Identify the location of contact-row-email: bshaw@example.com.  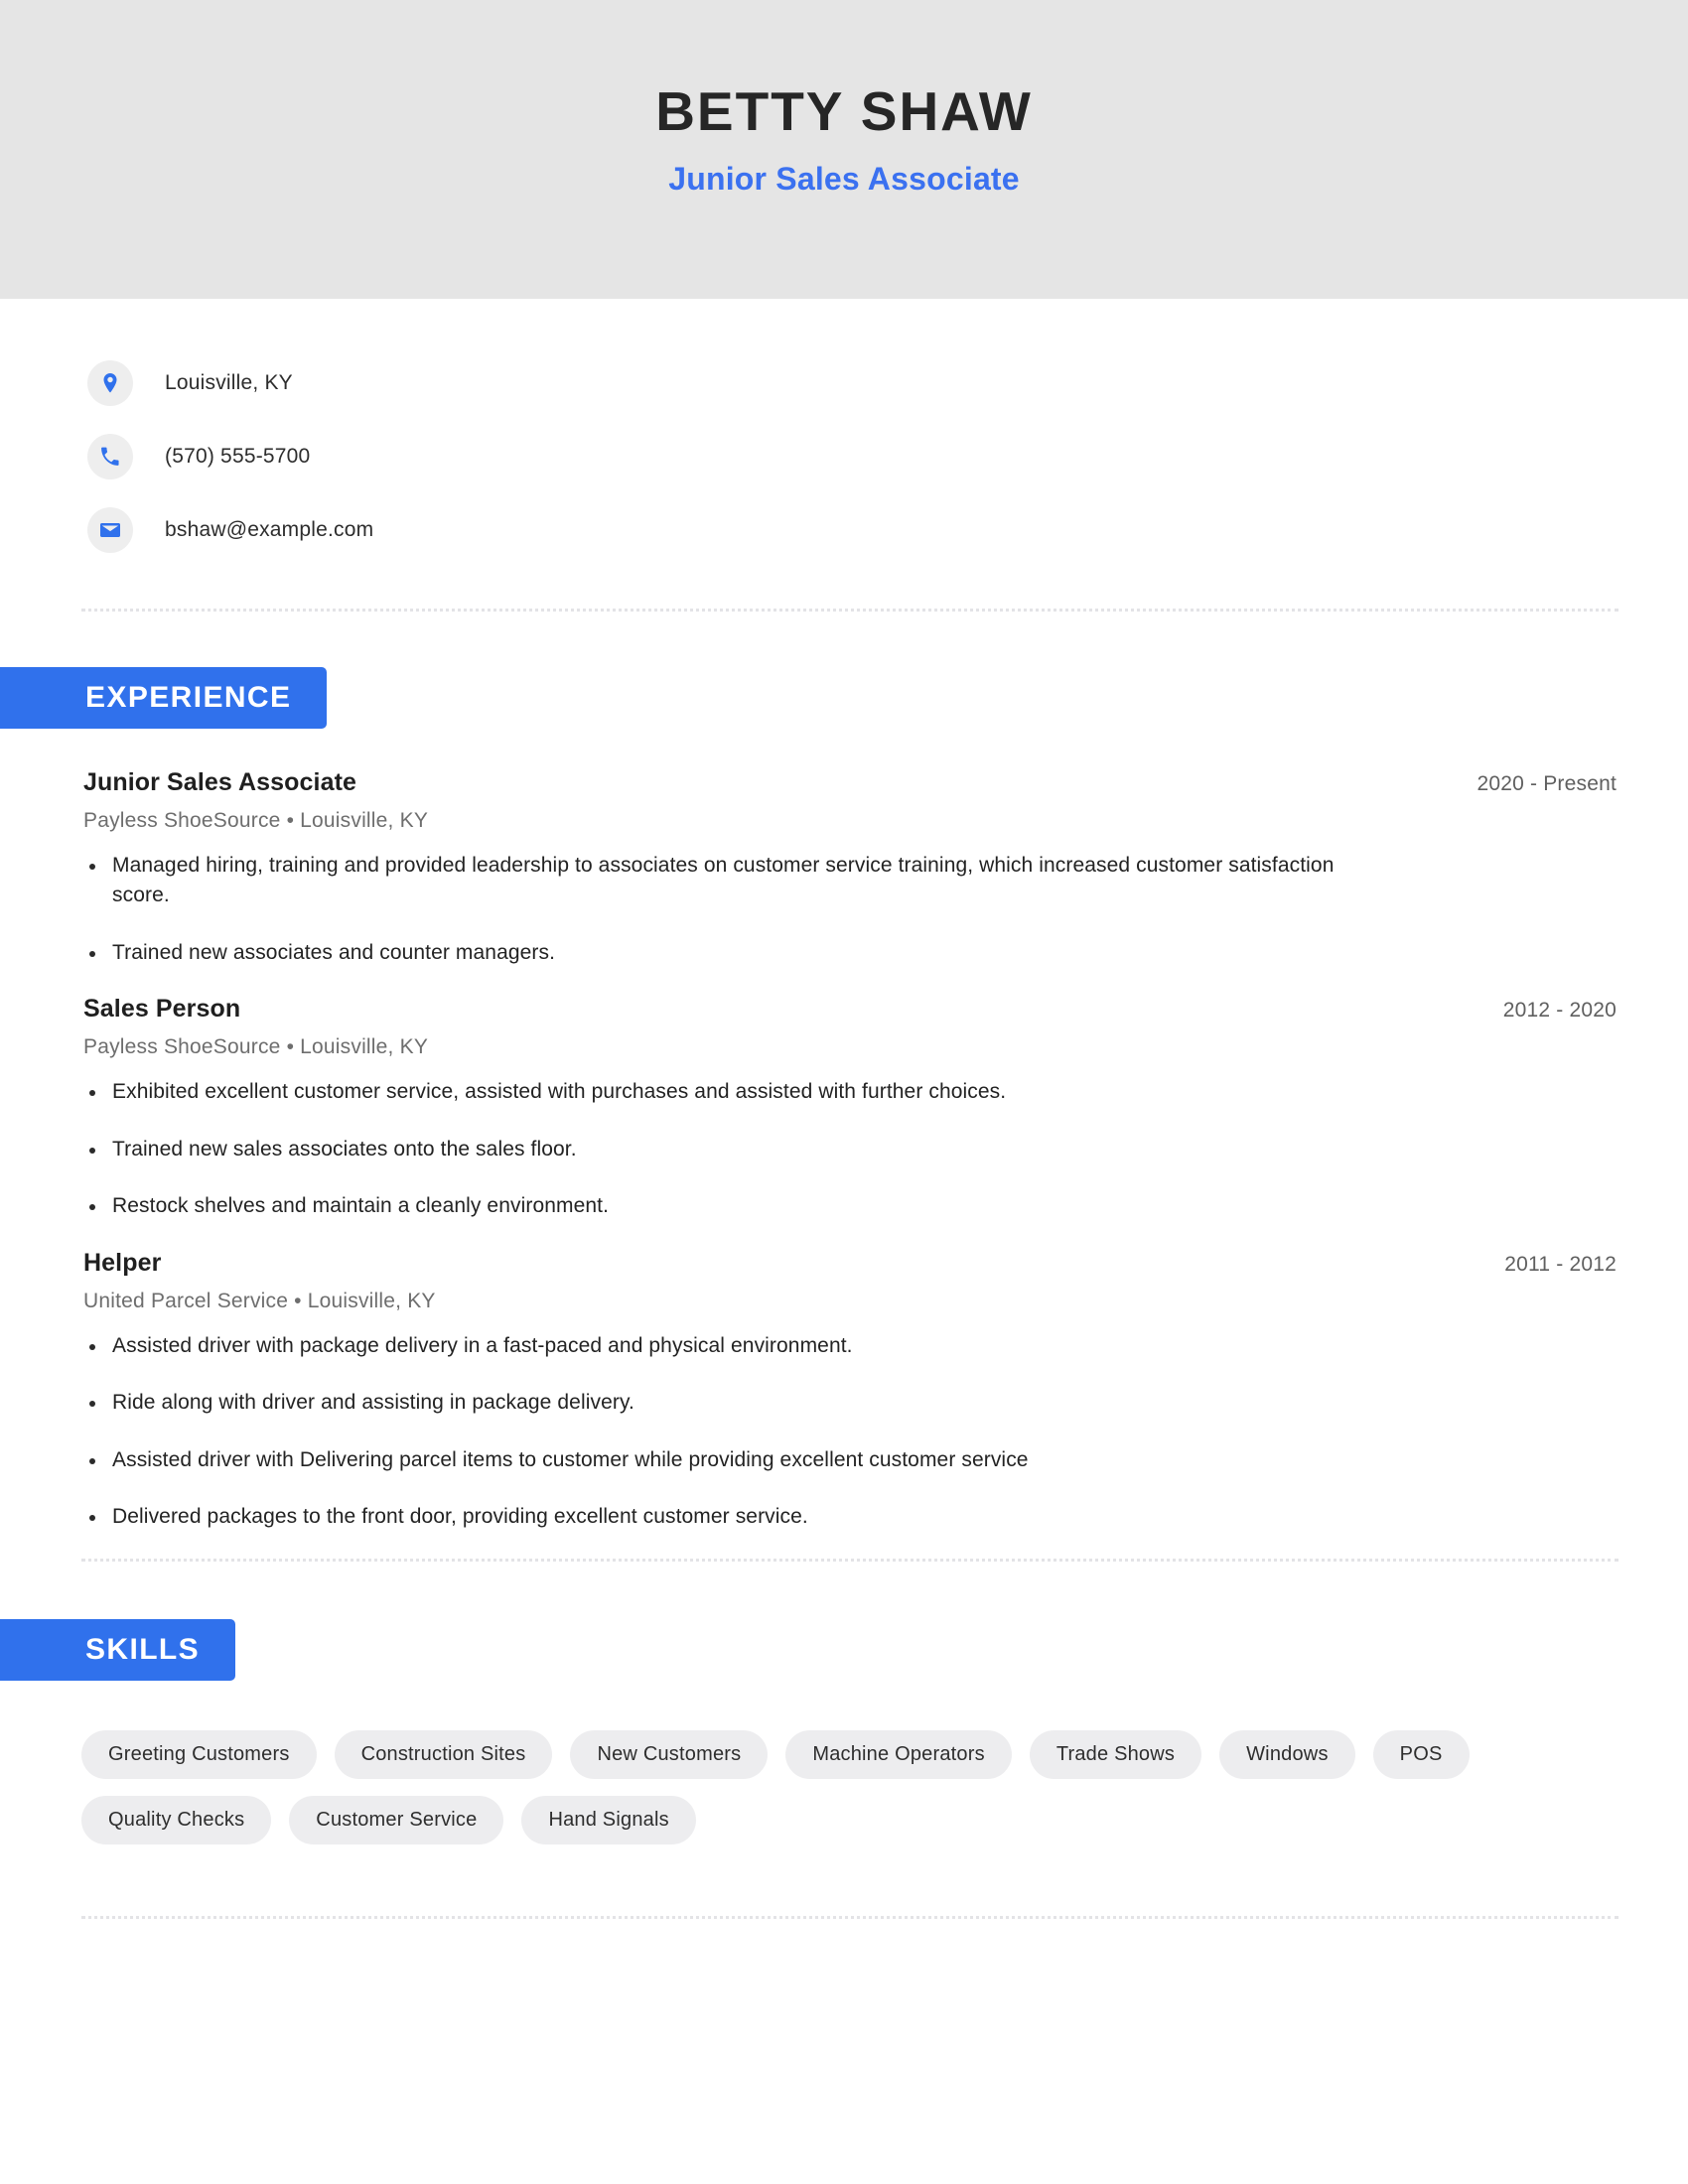
(887, 530).